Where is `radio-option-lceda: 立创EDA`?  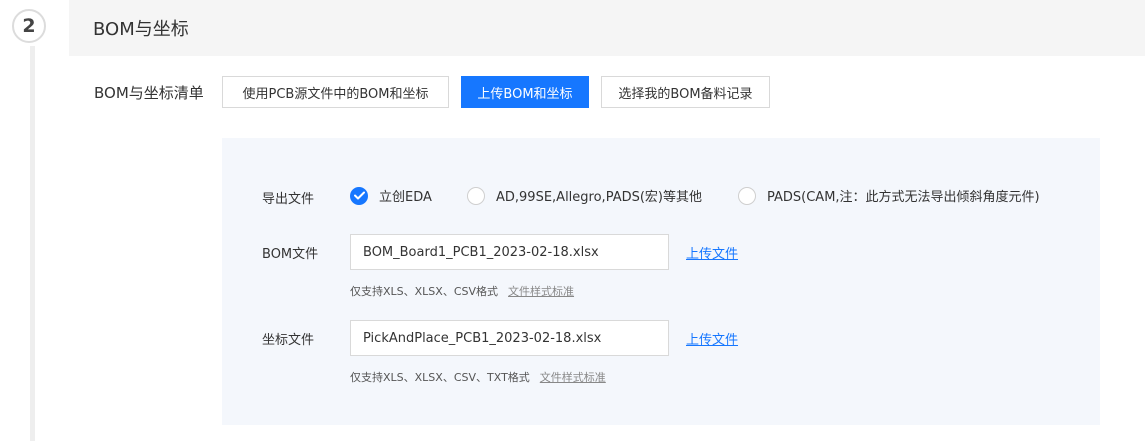
radio-option-lceda: 立创EDA is located at coordinates (391, 195).